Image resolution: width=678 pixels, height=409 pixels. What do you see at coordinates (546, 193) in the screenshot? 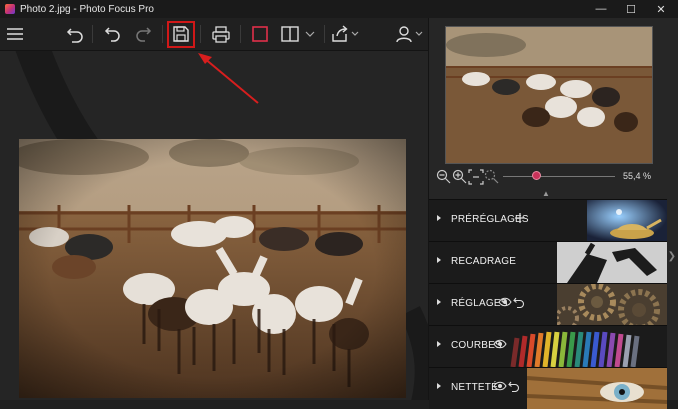
I see `collapse-chevron-icon: ▲` at bounding box center [546, 193].